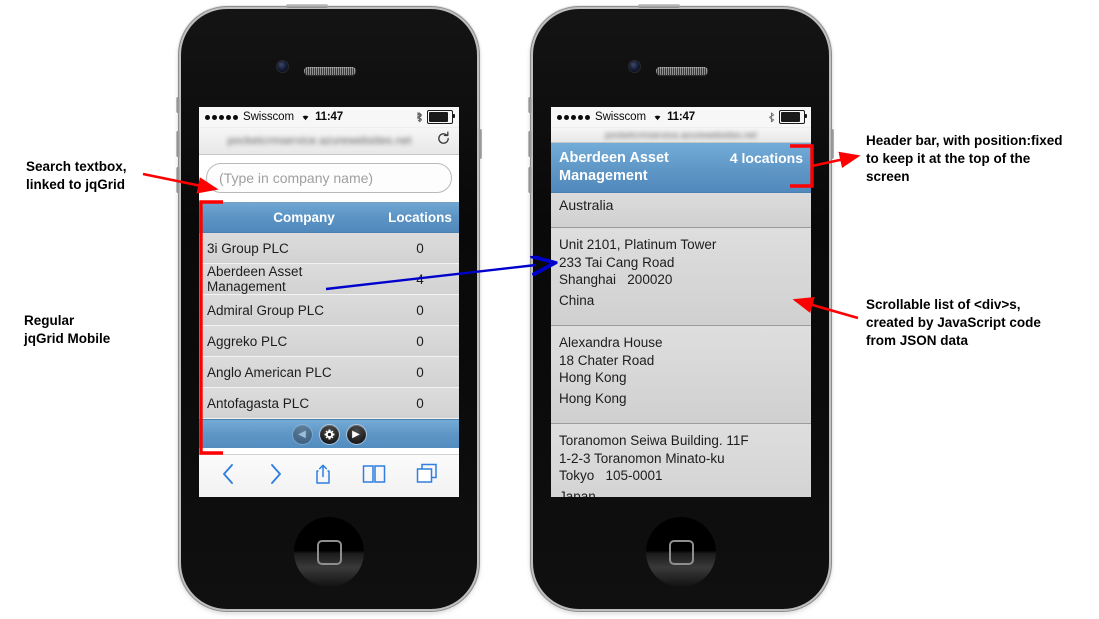  I want to click on table-row: Anglo American PLC 0, so click(329, 372).